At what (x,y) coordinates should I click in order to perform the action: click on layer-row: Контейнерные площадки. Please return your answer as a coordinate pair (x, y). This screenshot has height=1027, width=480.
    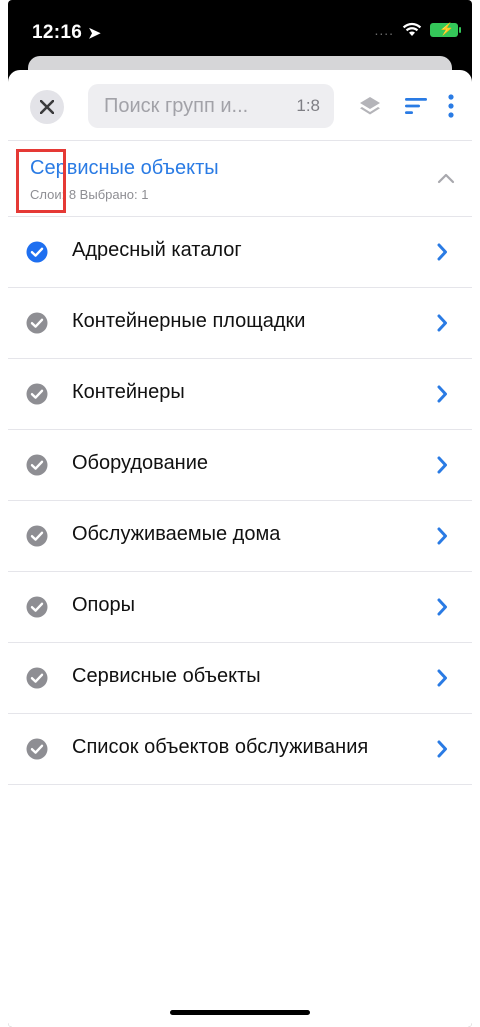
    Looking at the image, I should click on (240, 322).